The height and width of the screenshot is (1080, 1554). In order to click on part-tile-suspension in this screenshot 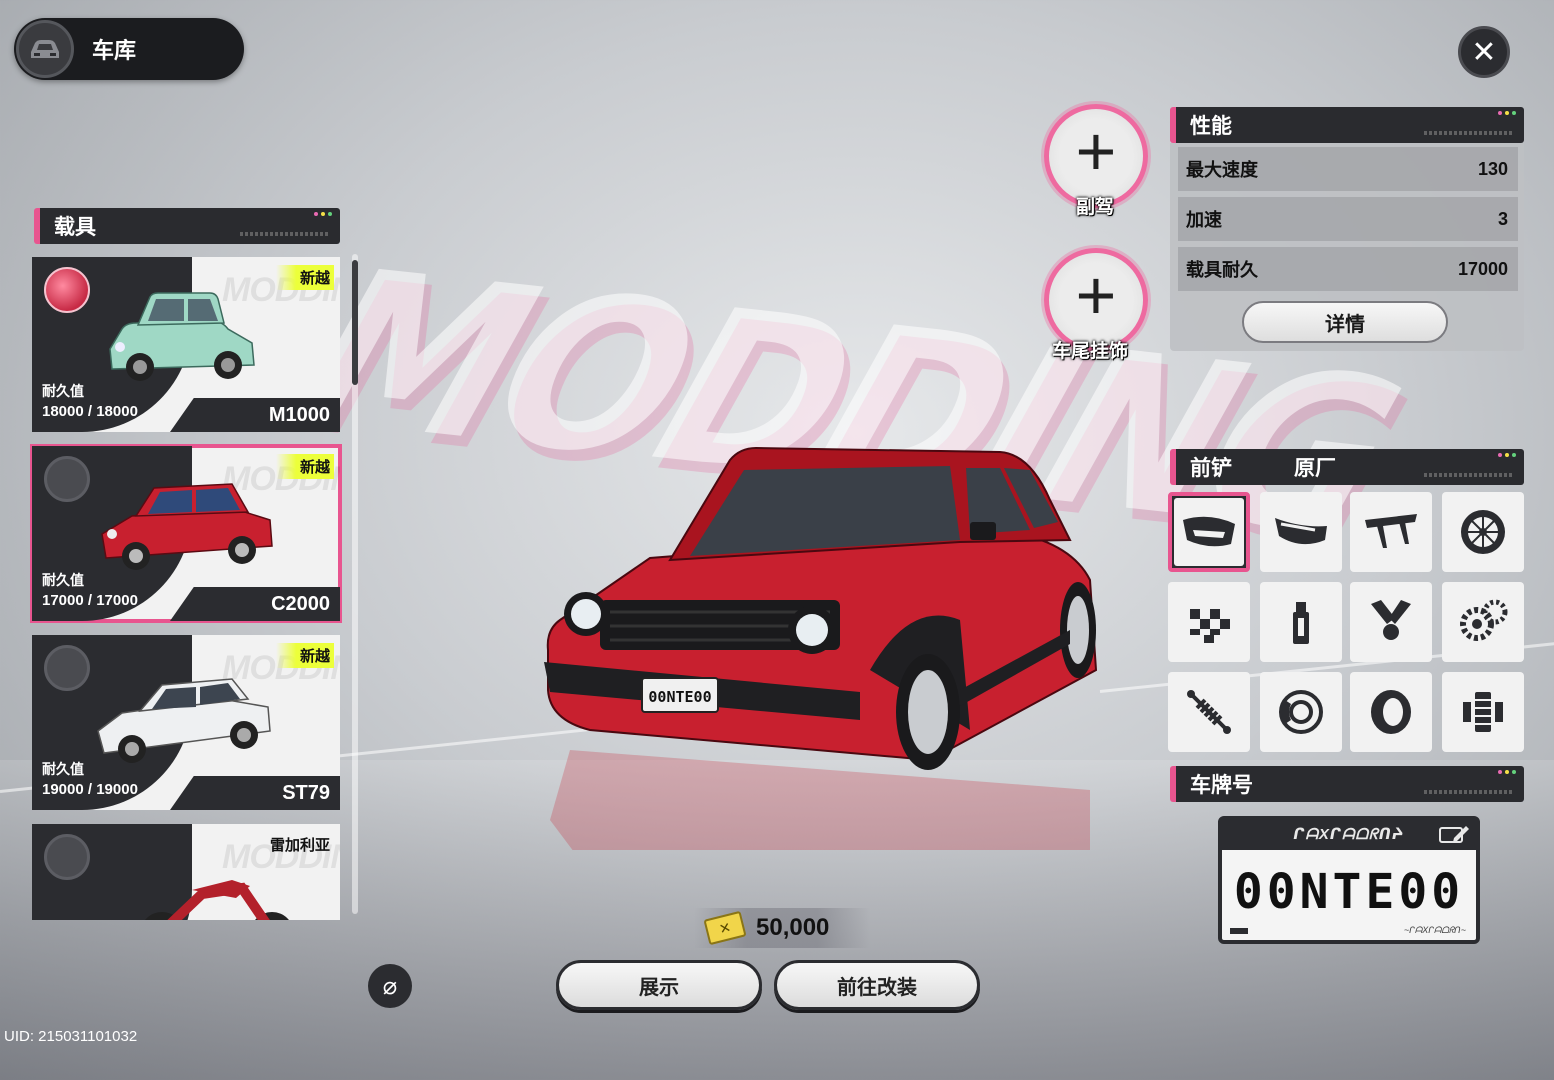, I will do `click(1209, 712)`.